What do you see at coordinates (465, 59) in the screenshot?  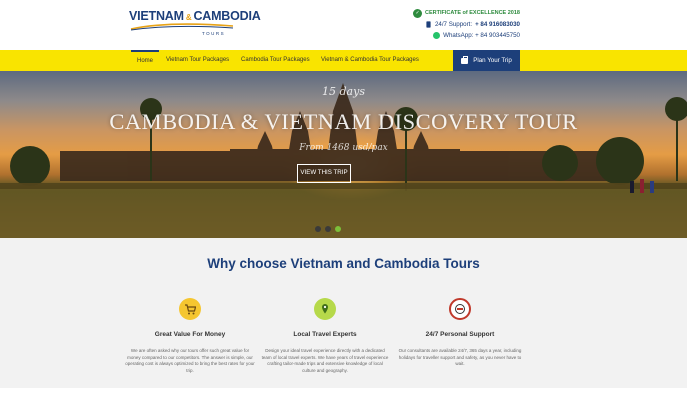 I see `suitcase-icon` at bounding box center [465, 59].